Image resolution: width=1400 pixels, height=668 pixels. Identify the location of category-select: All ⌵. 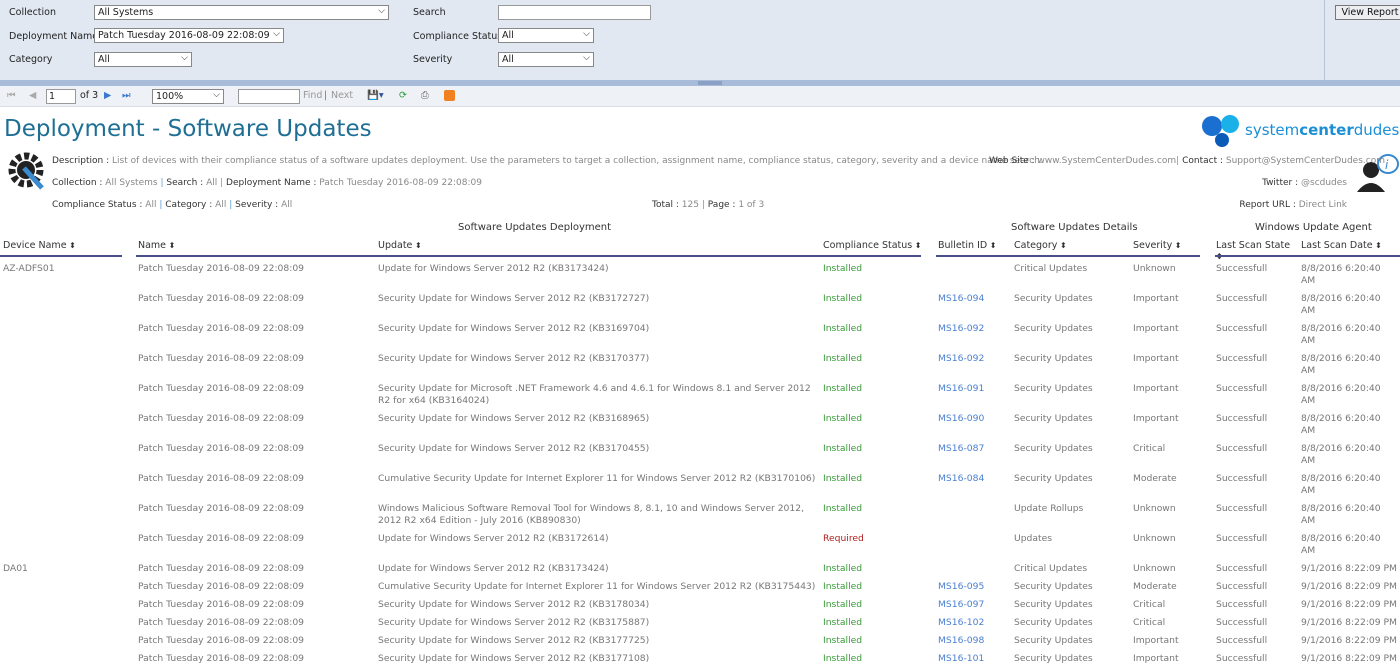
(143, 59).